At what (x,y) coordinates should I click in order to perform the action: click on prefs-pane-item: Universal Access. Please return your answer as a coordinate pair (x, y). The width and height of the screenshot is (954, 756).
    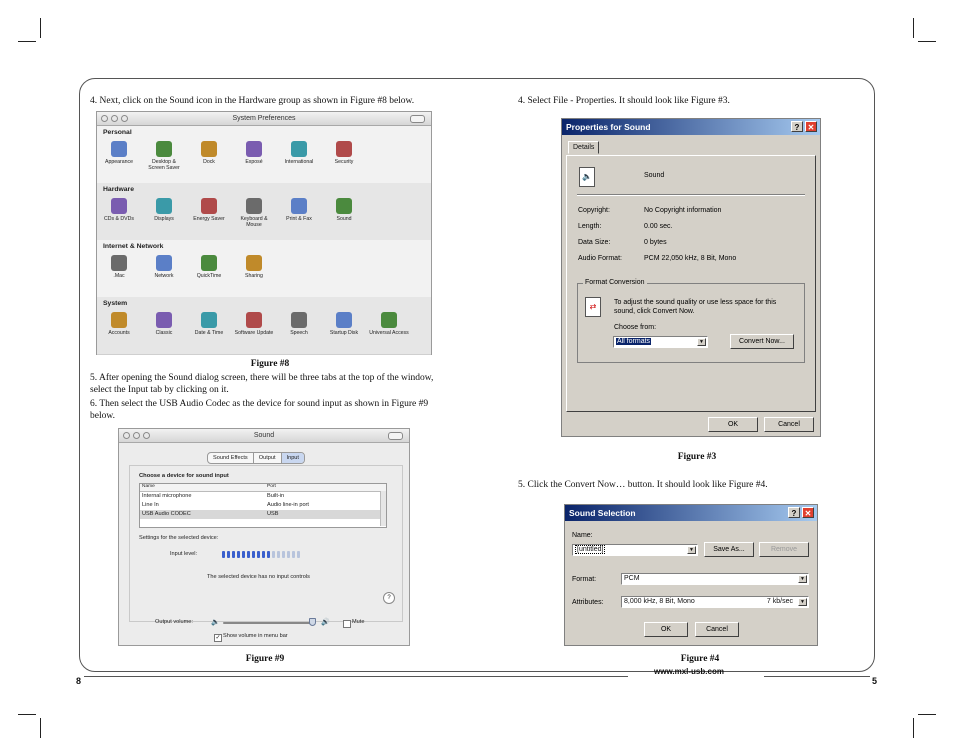
    Looking at the image, I should click on (389, 324).